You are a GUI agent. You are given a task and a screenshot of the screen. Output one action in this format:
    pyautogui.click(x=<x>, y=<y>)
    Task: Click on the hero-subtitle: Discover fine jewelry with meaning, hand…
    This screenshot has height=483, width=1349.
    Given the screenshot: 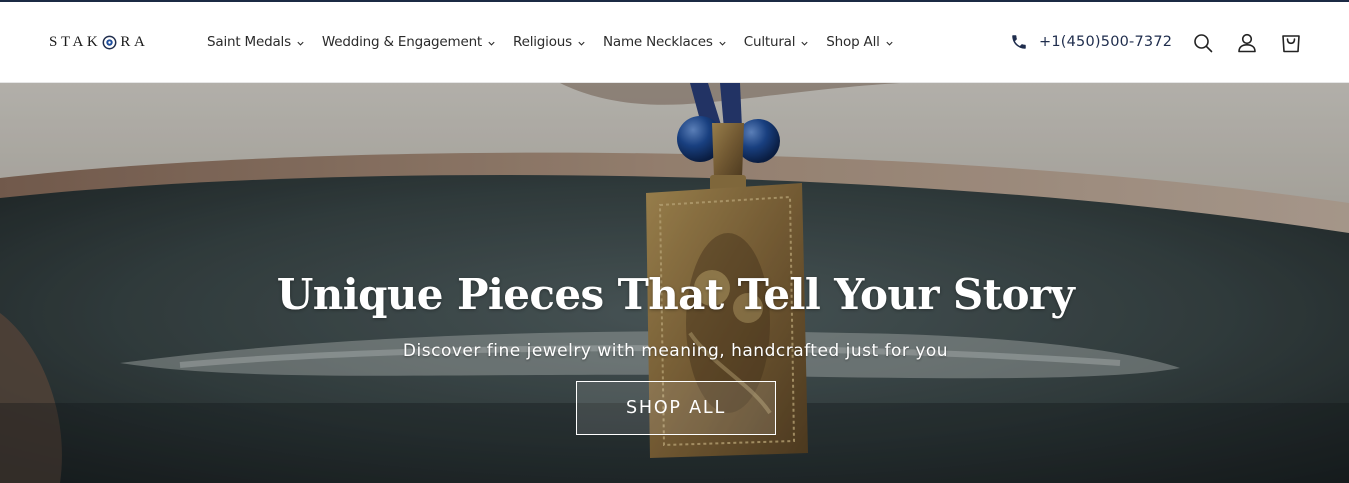 What is the action you would take?
    pyautogui.click(x=675, y=351)
    